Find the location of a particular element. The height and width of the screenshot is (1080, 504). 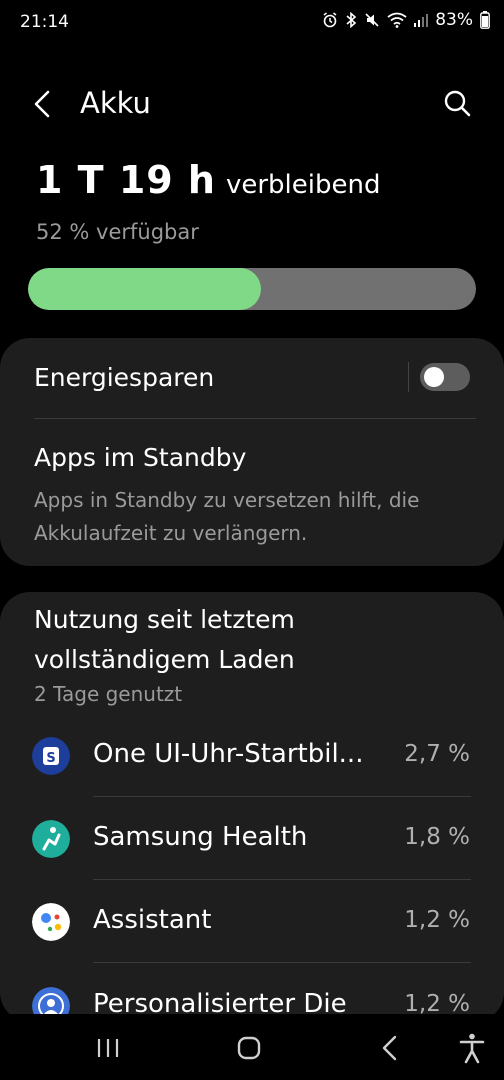

assistant-icon is located at coordinates (51, 922).